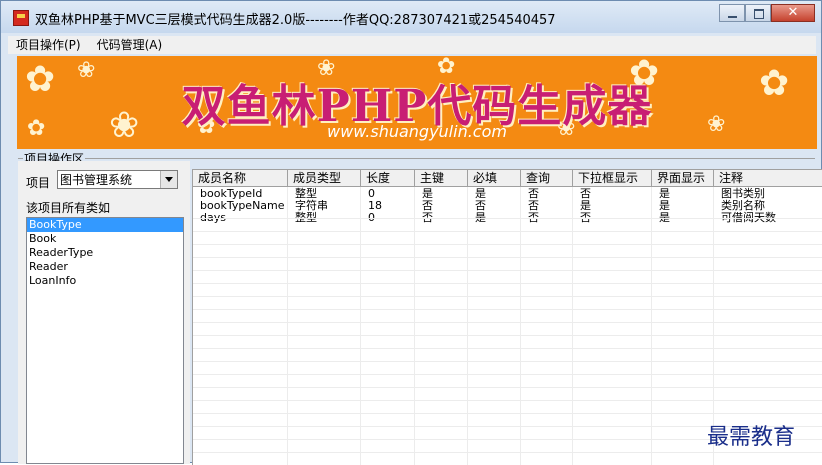 Image resolution: width=822 pixels, height=465 pixels. I want to click on grid-header: 成员名称 成员类型 长度 主键 必填 查询 下拉框显示 界面显示 注释, so click(507, 178).